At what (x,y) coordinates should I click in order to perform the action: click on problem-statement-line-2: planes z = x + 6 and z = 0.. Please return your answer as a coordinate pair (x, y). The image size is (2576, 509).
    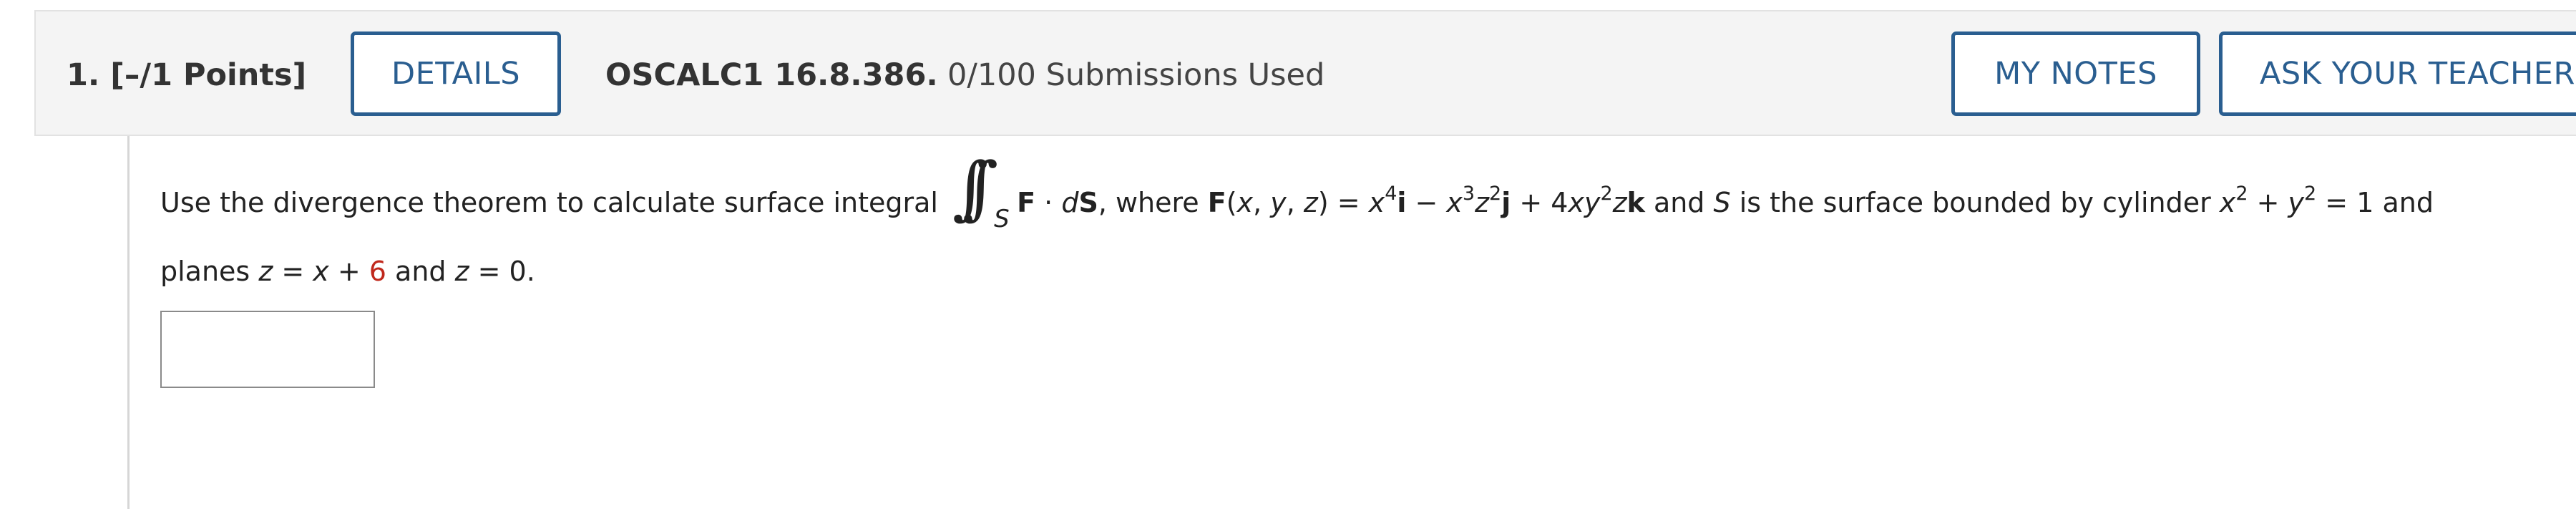
    Looking at the image, I should click on (347, 271).